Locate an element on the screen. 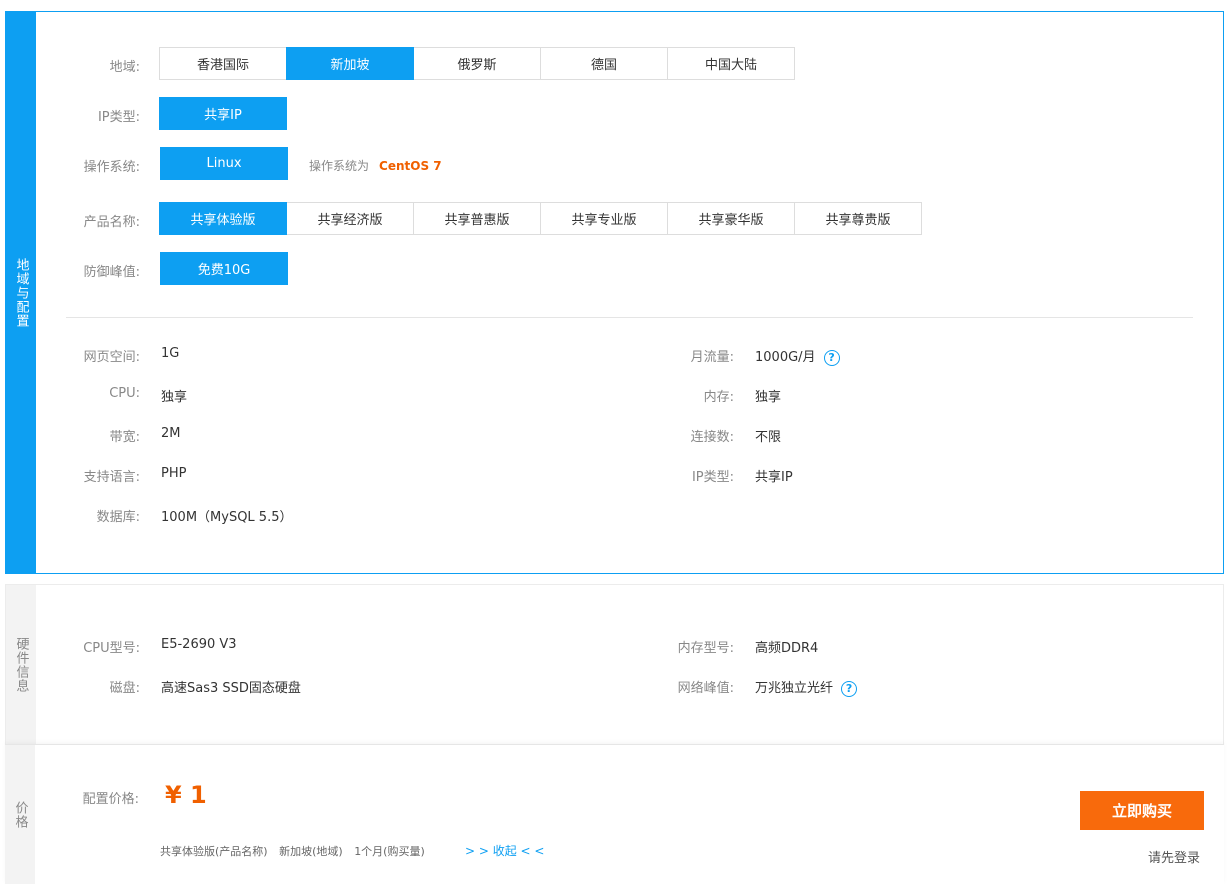  ip-type-options: 共享IP is located at coordinates (223, 113).